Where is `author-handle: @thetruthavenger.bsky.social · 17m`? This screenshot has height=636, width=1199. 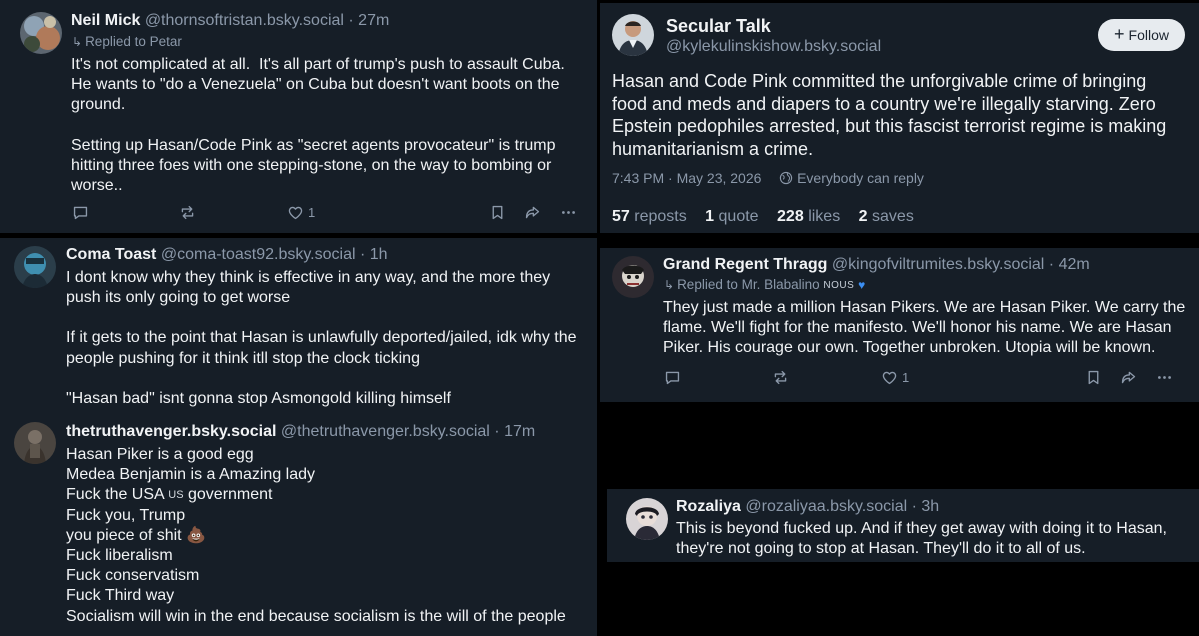 author-handle: @thetruthavenger.bsky.social · 17m is located at coordinates (408, 431).